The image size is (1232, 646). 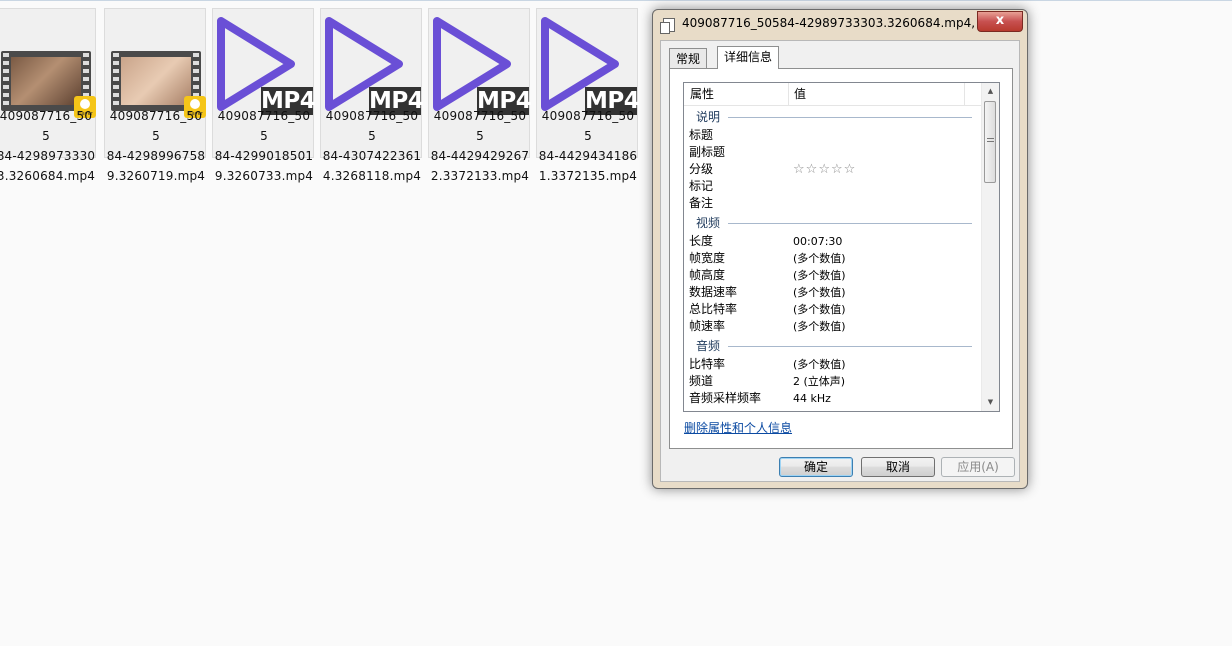 I want to click on property-row: 总比特率 (多个数值), so click(x=833, y=309).